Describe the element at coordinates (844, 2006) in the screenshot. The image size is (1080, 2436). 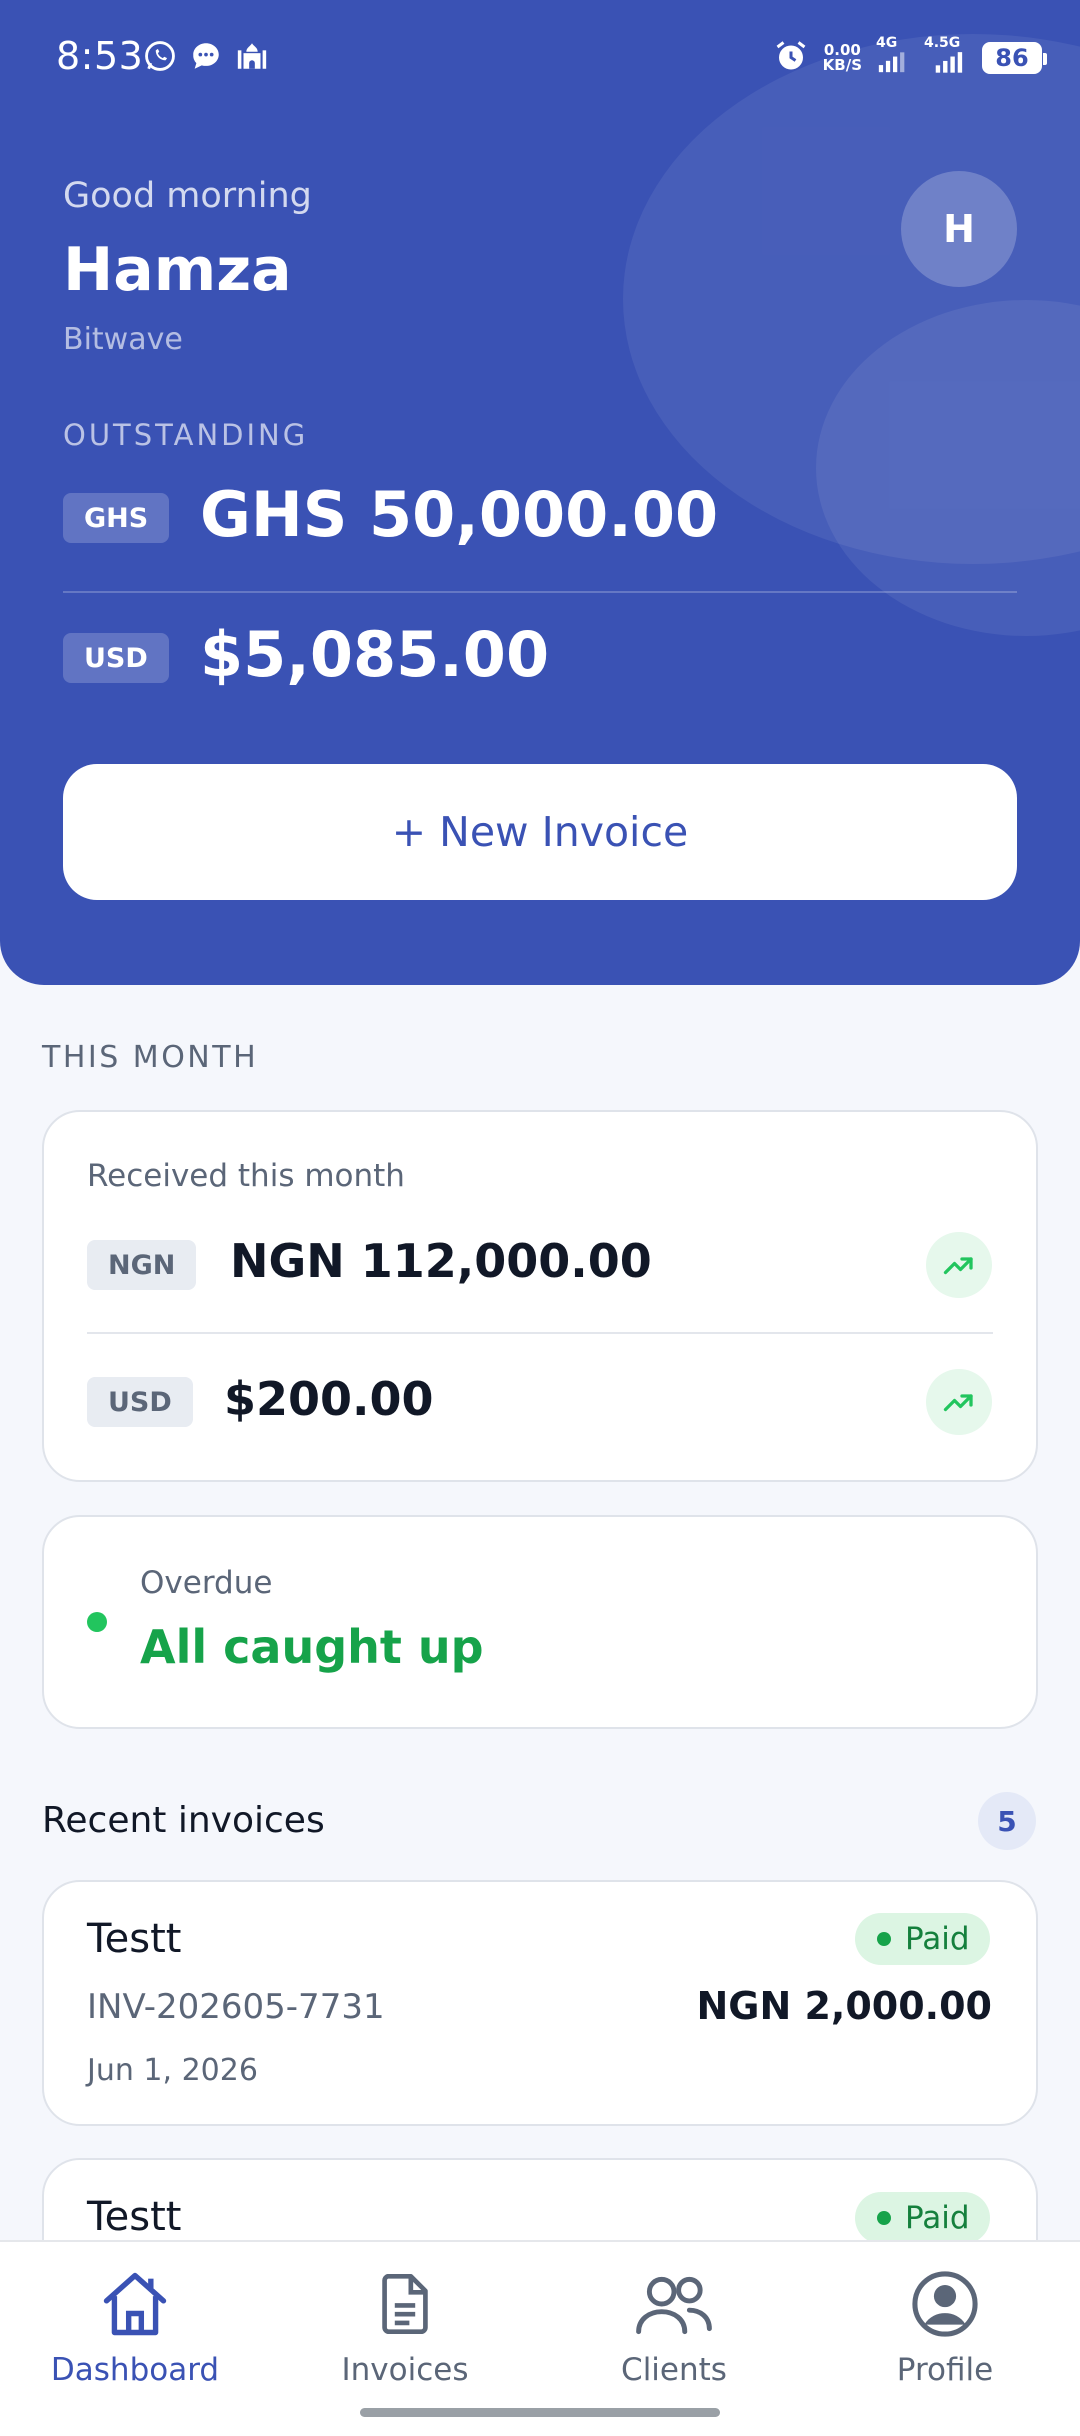
I see `invoice-amount: NGN 2,000.00` at that location.